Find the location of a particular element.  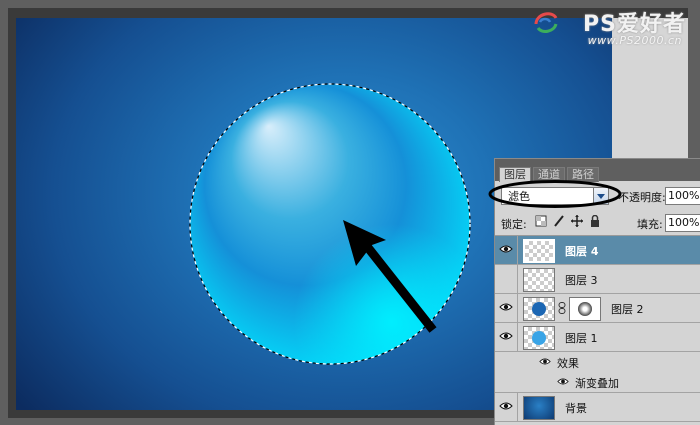

blend-row: 滤色 不透明度: 100% is located at coordinates (594, 195).